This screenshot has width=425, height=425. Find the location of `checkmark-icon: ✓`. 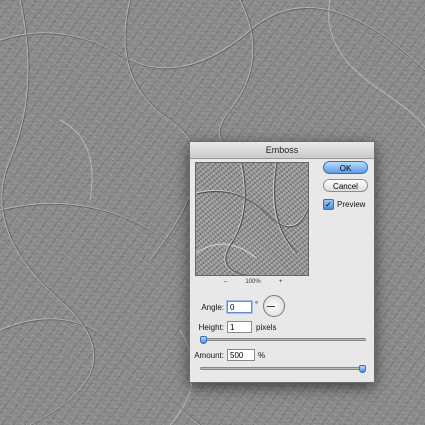

checkmark-icon: ✓ is located at coordinates (328, 205).